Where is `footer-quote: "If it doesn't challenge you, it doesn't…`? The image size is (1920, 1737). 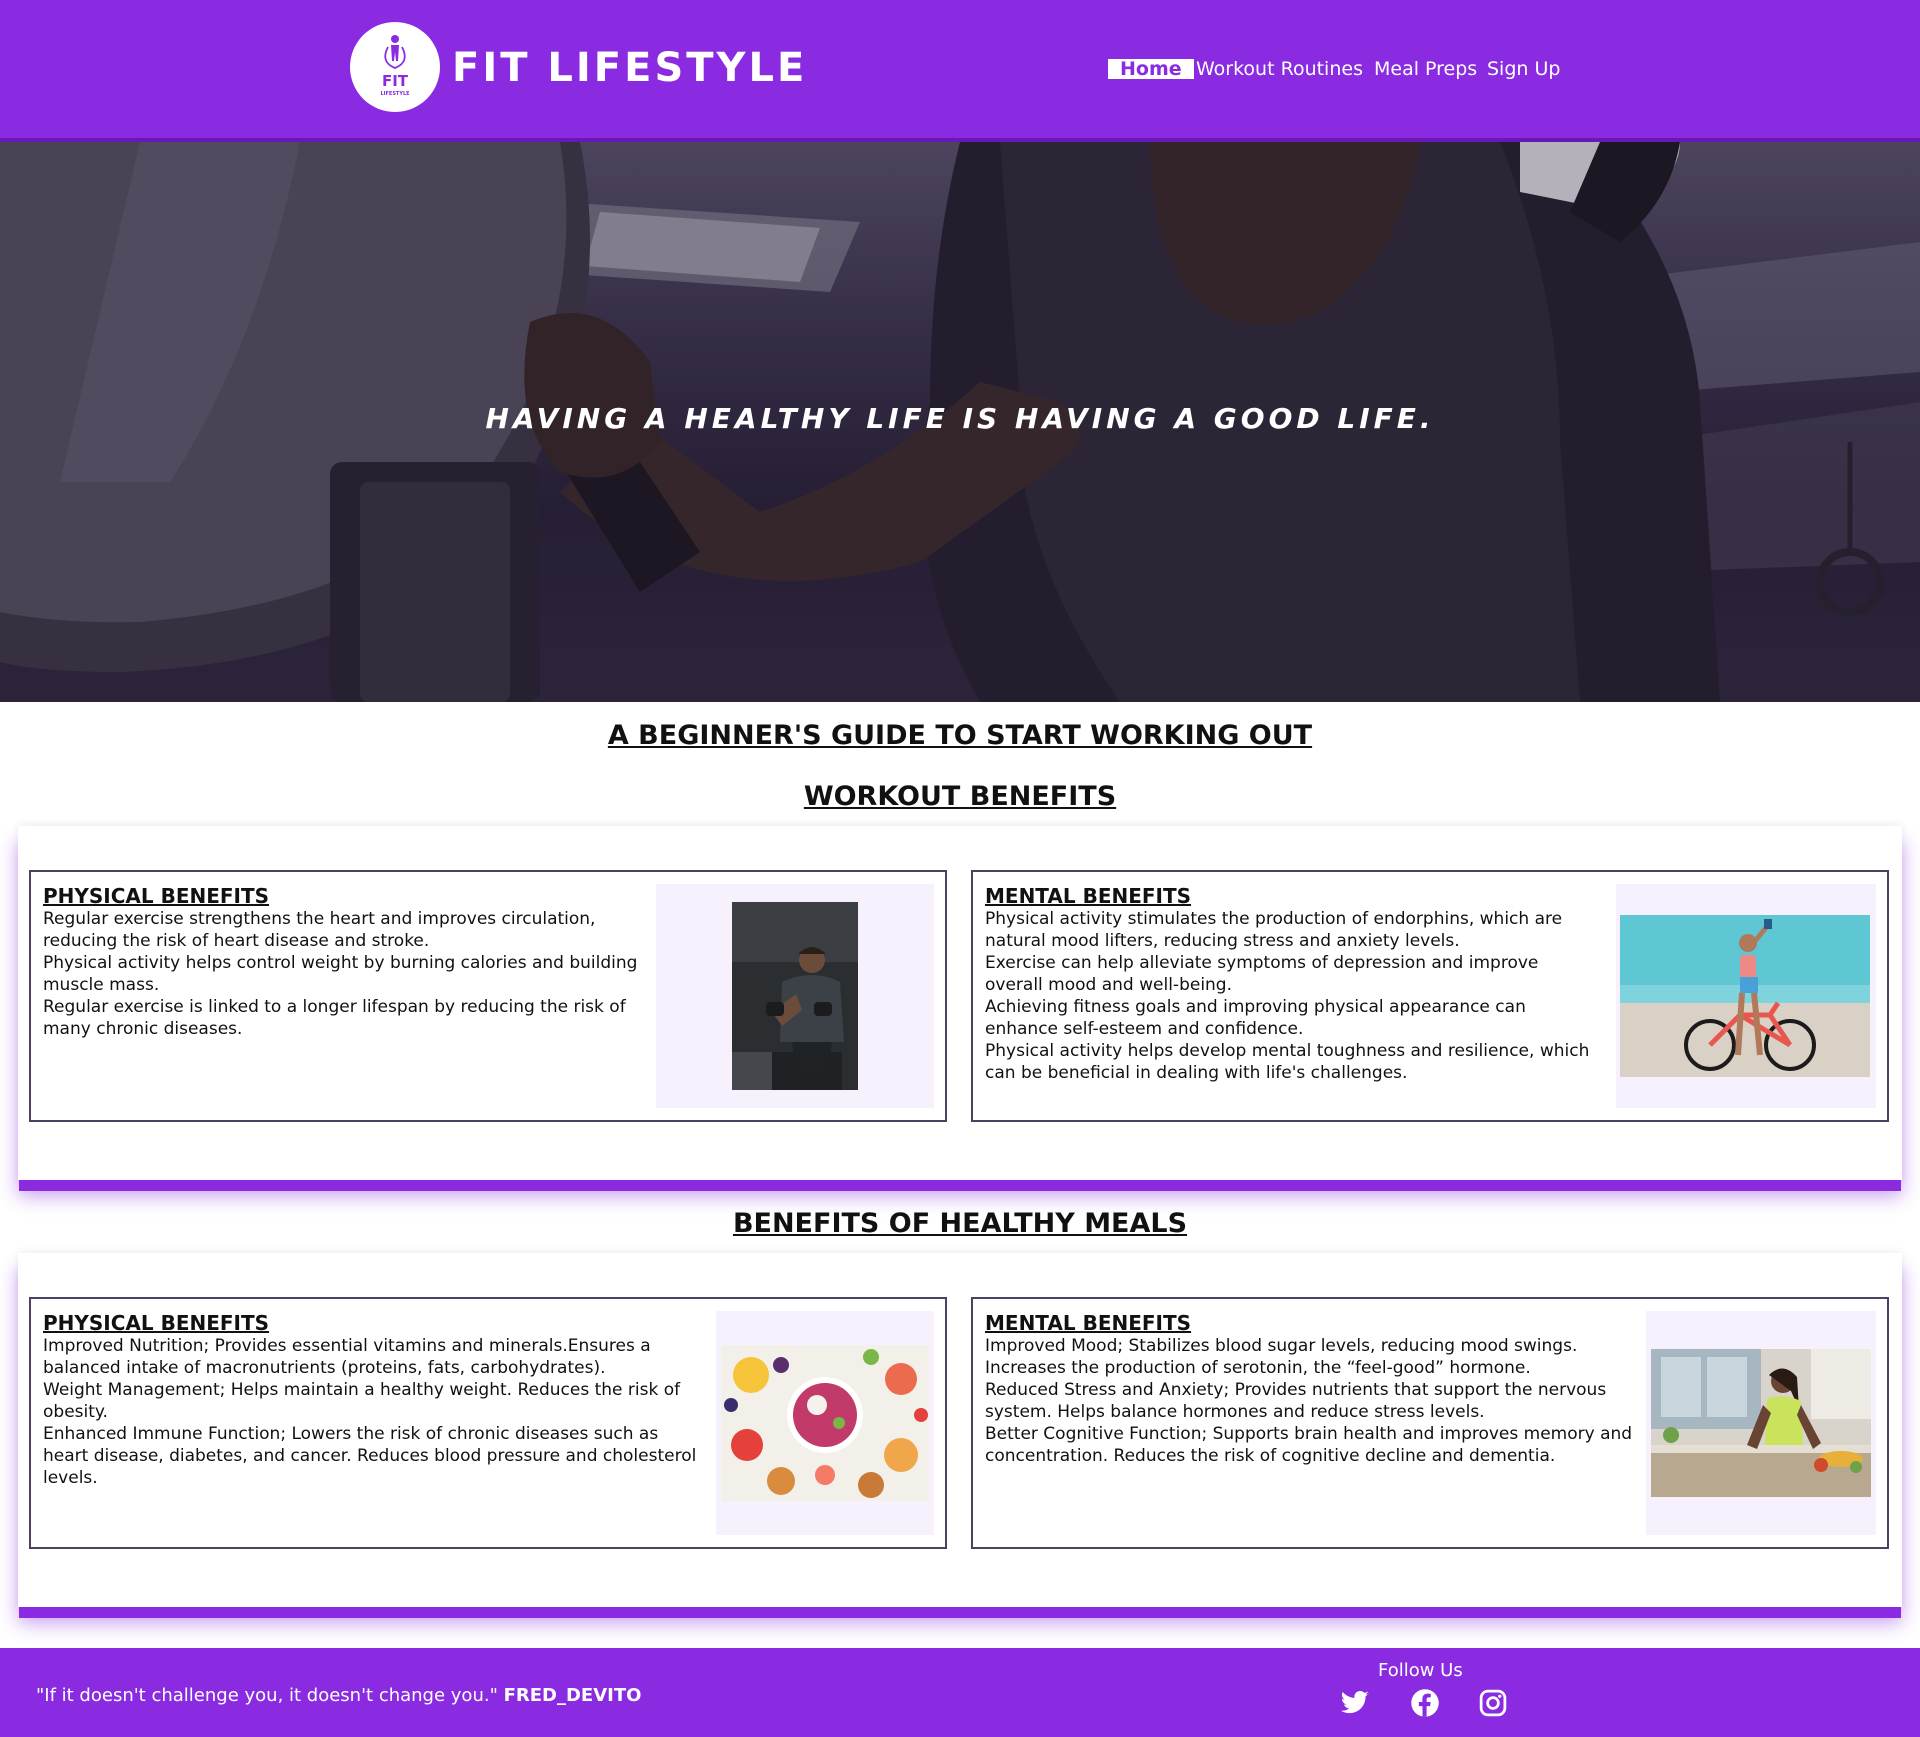
footer-quote: "If it doesn't challenge you, it doesn't… is located at coordinates (338, 1695).